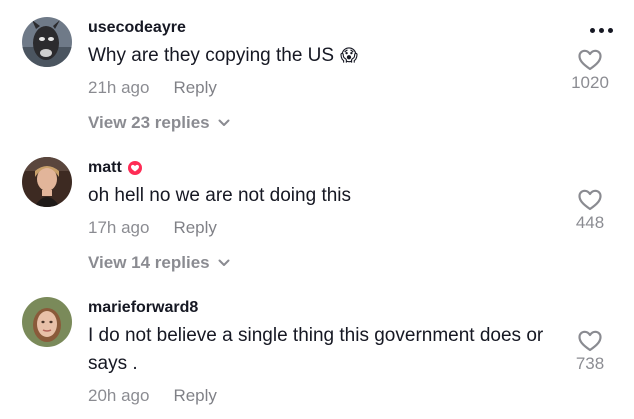  What do you see at coordinates (149, 262) in the screenshot?
I see `view-replies-label: View 14 replies` at bounding box center [149, 262].